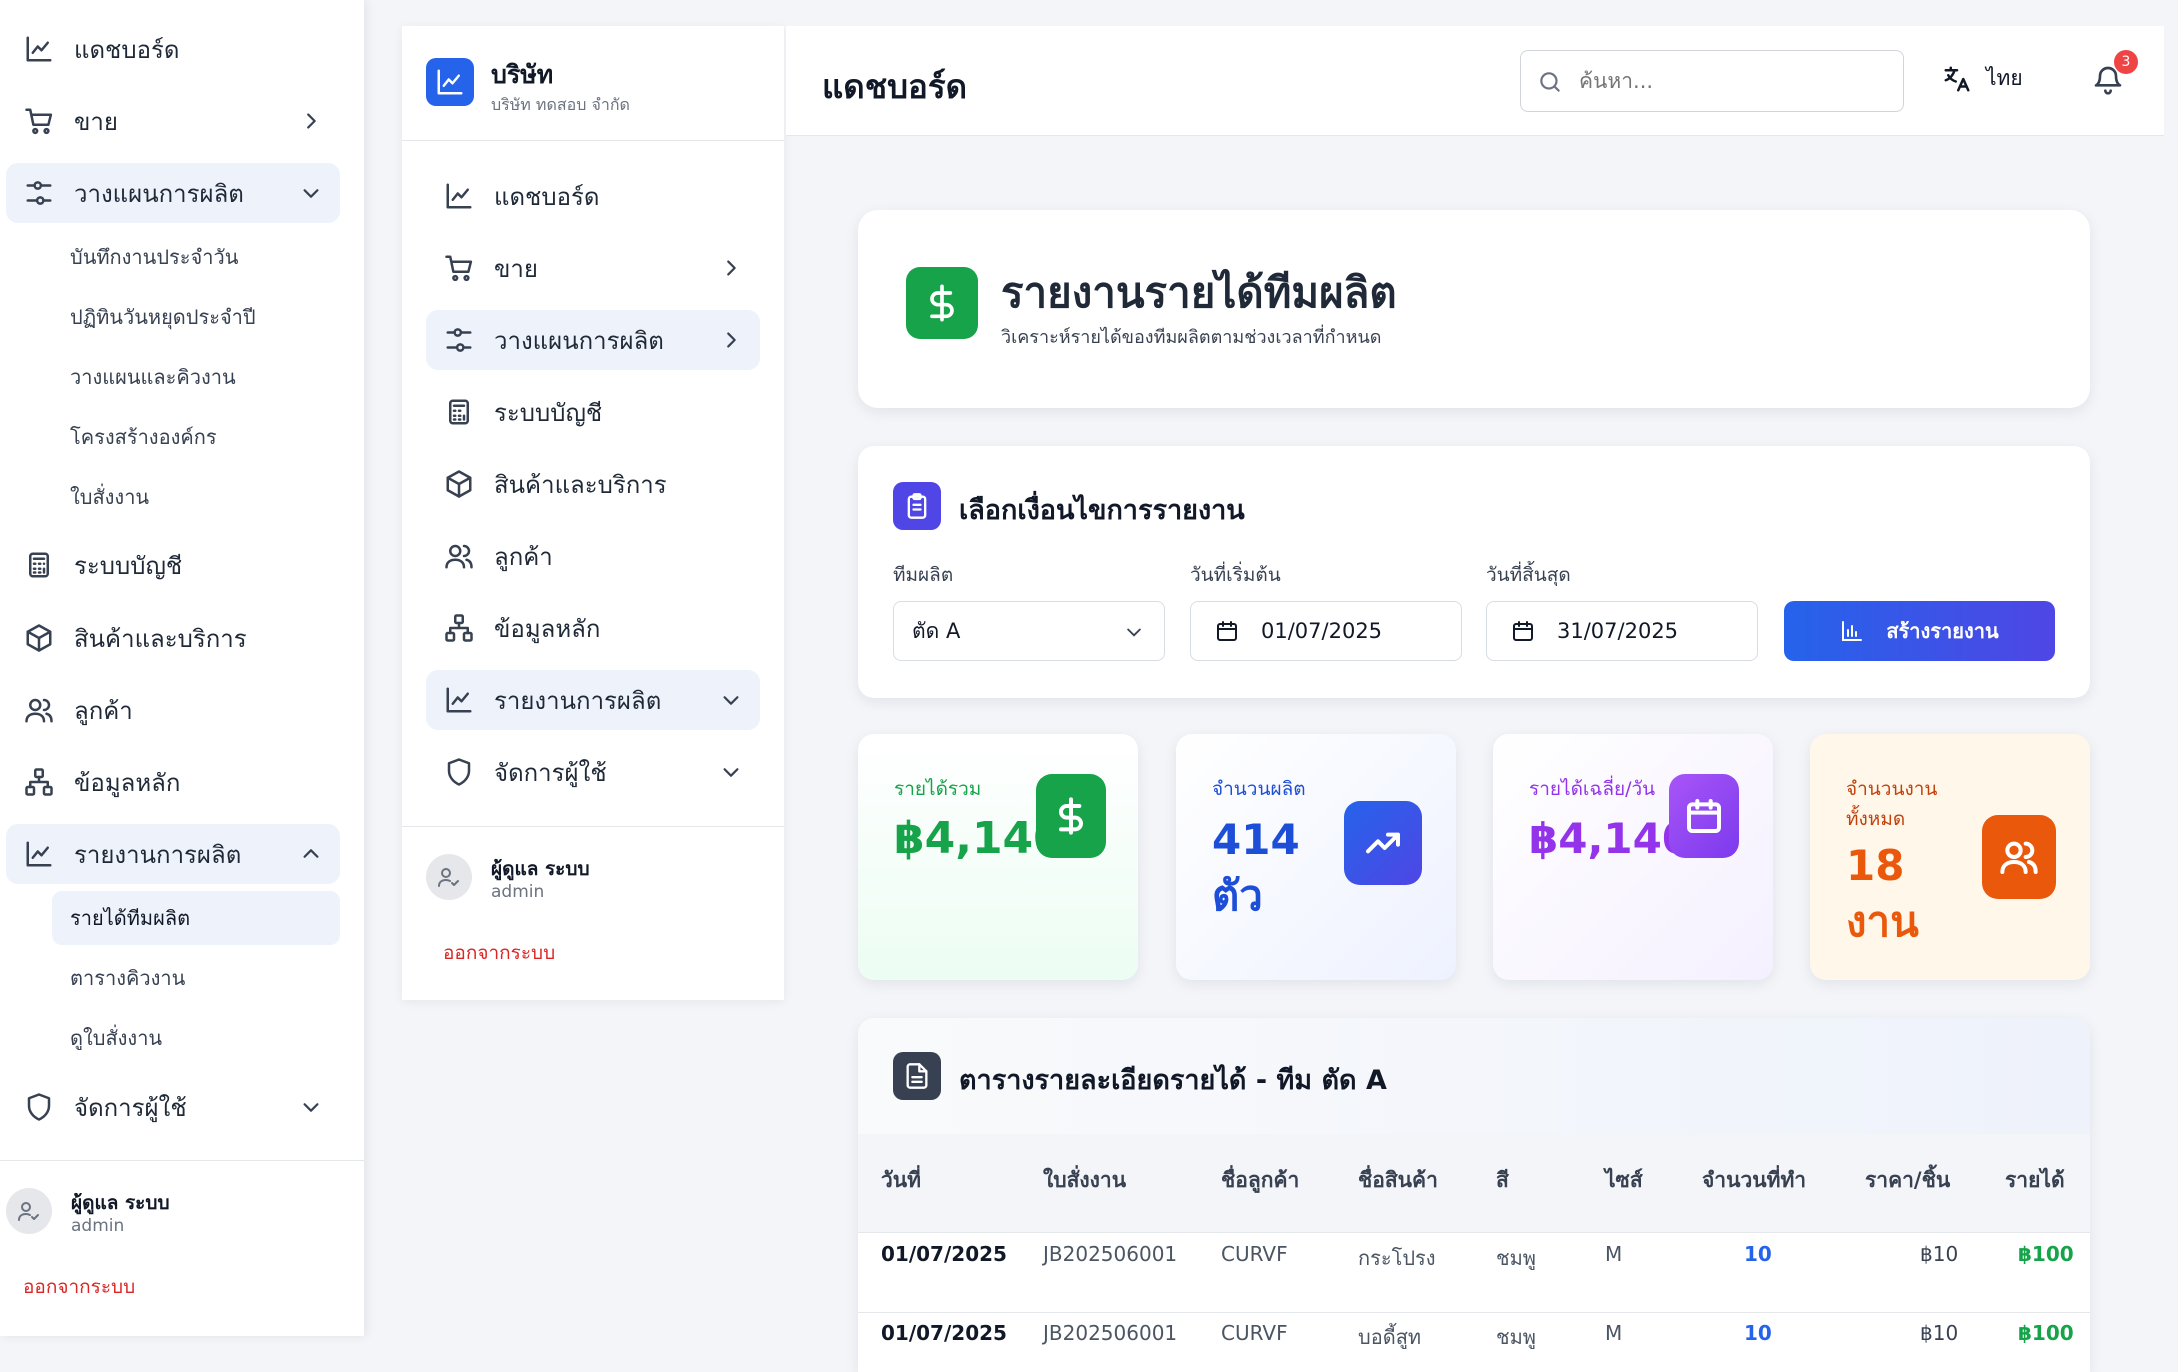 This screenshot has height=1372, width=2178. Describe the element at coordinates (130, 918) in the screenshot. I see `sub-item-label: รายได้ทีมผลิต` at that location.